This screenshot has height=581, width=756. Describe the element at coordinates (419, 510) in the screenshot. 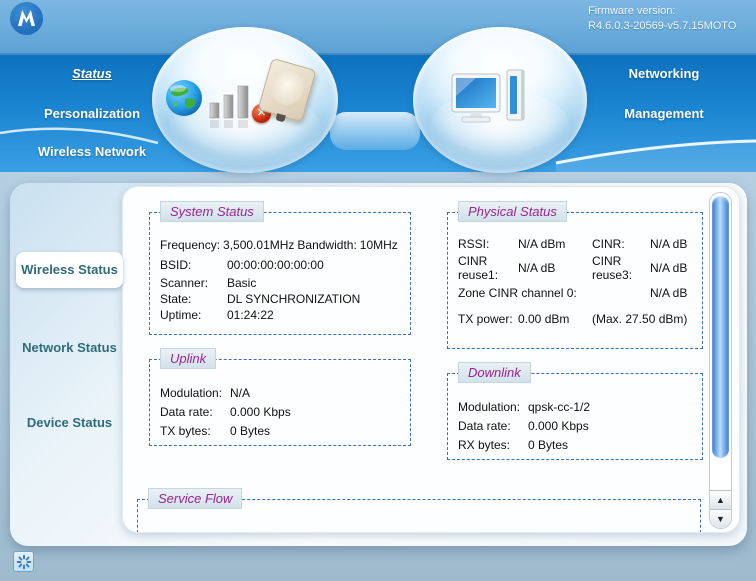

I see `service-flow-section: Service Flow` at that location.